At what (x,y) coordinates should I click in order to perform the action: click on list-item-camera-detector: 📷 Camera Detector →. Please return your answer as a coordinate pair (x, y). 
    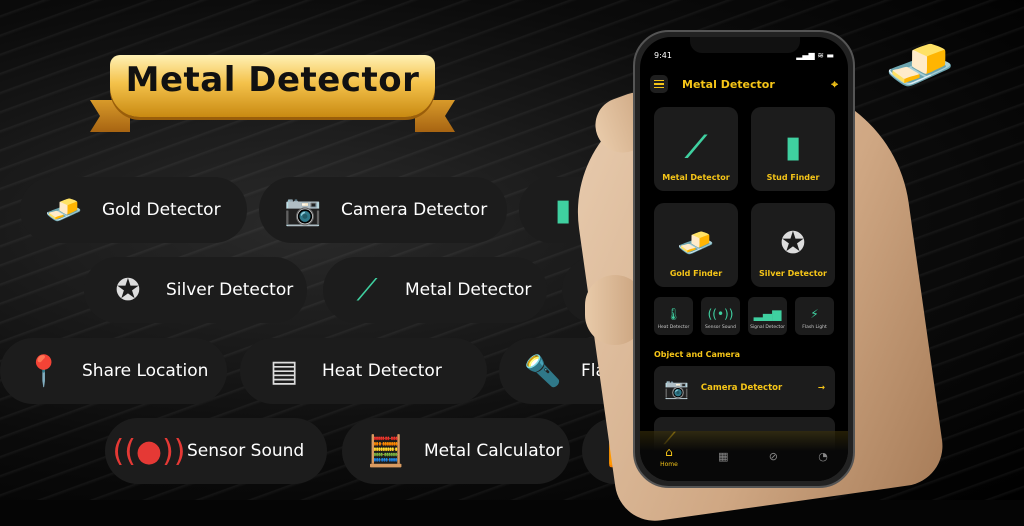
    Looking at the image, I should click on (744, 388).